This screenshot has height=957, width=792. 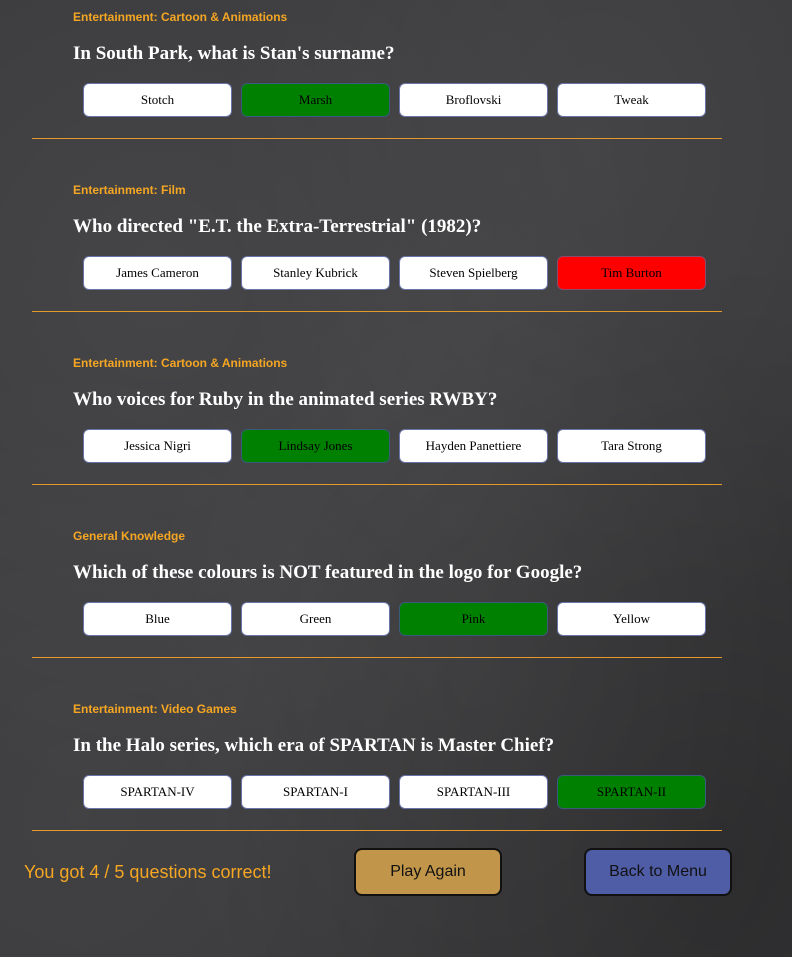 I want to click on answer-button: Blue, so click(x=157, y=619).